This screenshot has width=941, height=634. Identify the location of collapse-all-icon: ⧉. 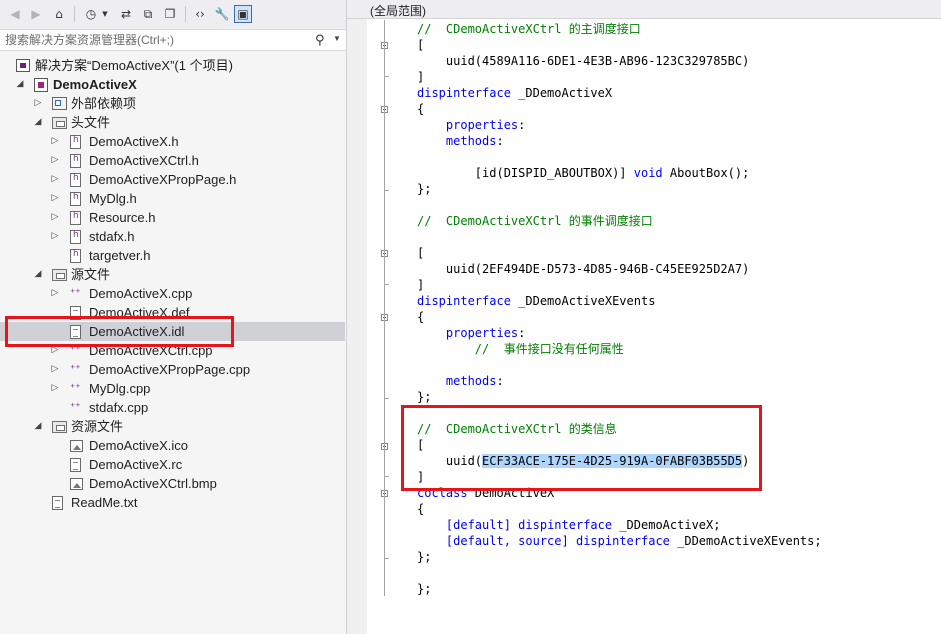
(148, 14).